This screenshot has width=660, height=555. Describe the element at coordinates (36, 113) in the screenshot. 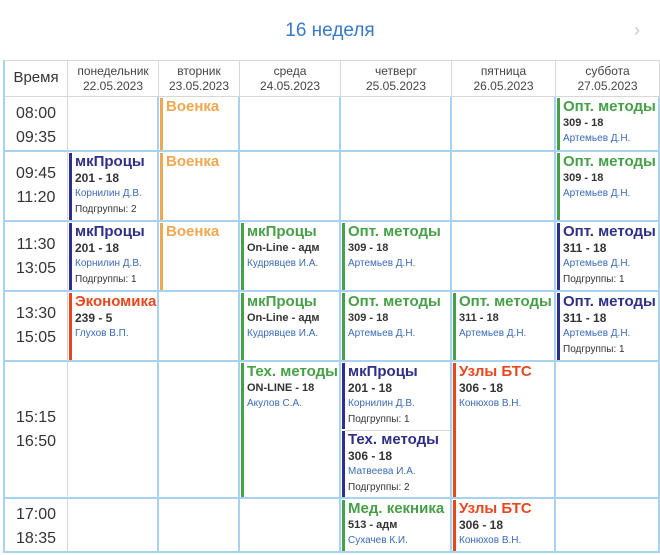

I see `time-start: 08:00` at that location.